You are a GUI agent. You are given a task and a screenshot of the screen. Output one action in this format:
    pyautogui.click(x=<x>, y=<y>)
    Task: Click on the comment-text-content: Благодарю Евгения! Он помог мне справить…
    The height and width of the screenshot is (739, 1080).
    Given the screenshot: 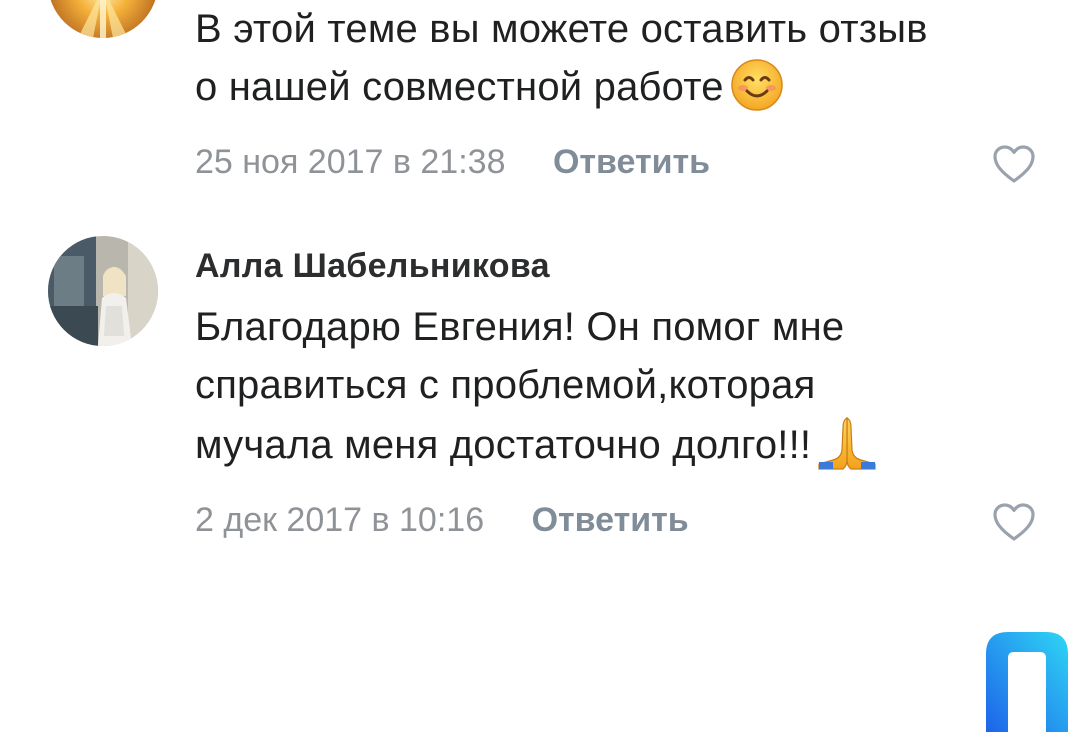 What is the action you would take?
    pyautogui.click(x=520, y=386)
    